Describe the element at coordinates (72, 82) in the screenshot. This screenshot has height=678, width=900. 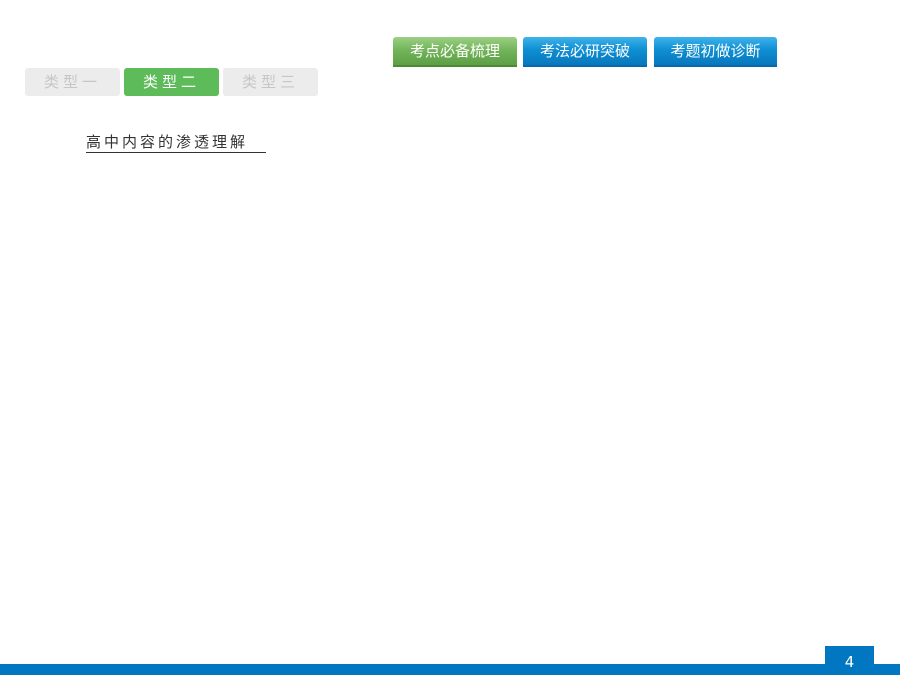
I see `type-tab-one: 类型一` at that location.